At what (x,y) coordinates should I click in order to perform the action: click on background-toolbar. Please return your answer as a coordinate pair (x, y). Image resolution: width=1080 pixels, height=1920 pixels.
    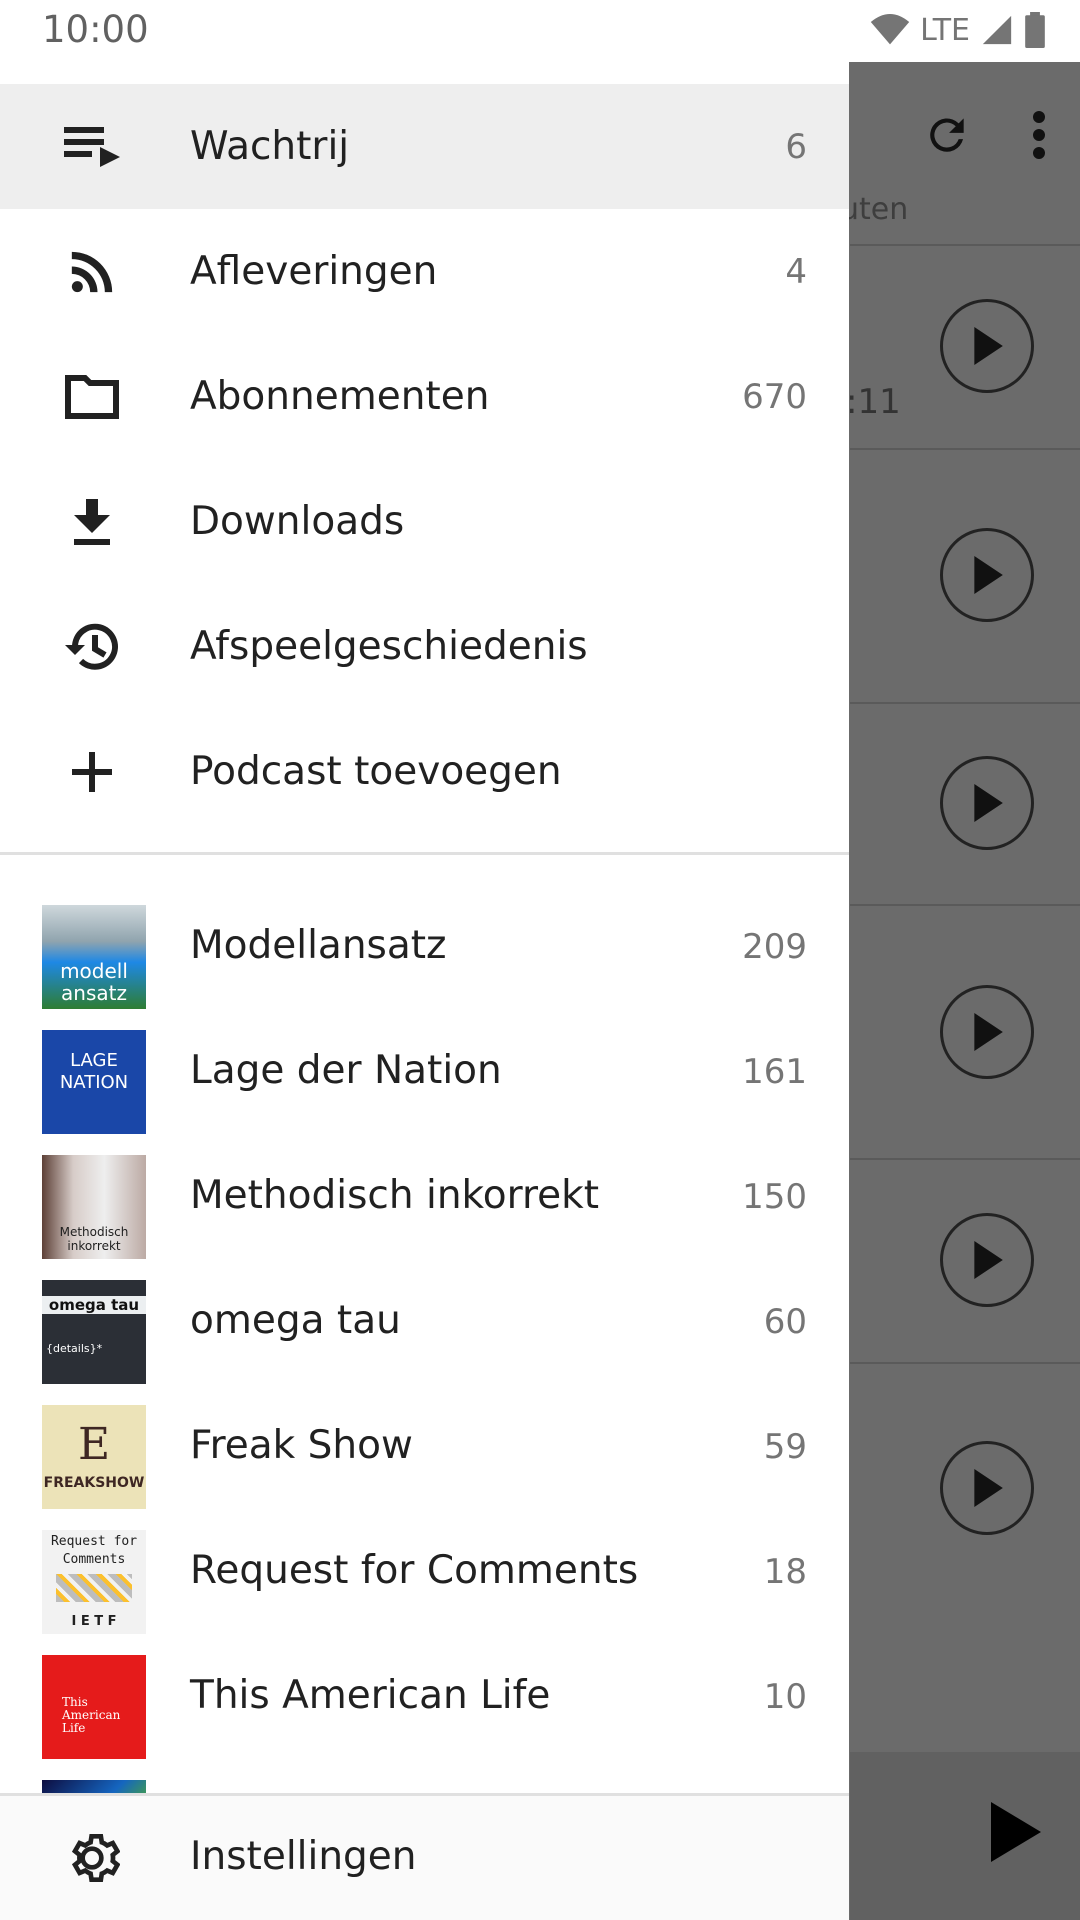
    Looking at the image, I should click on (984, 135).